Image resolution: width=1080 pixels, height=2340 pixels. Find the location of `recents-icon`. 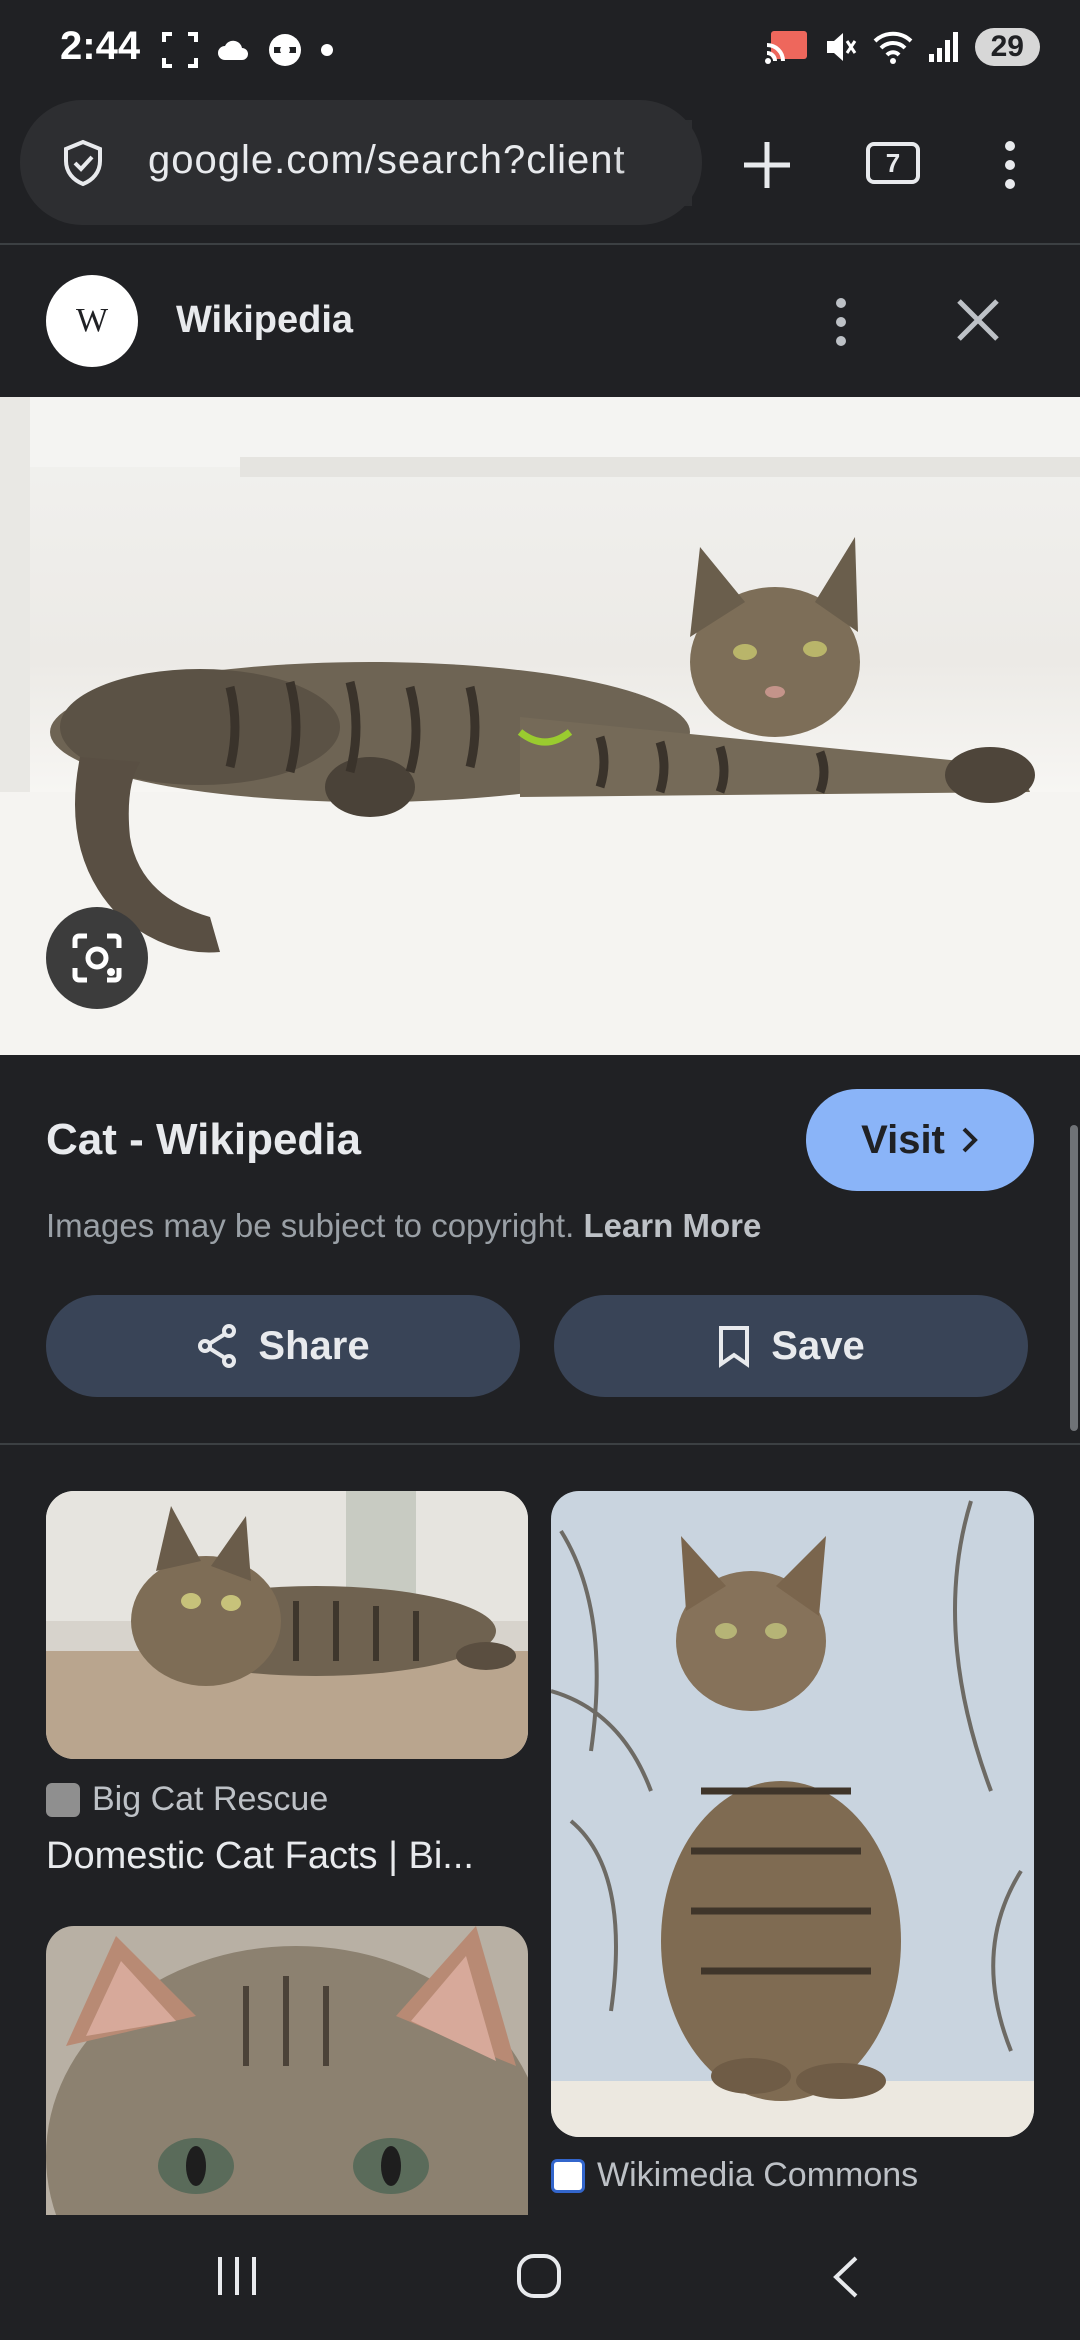

recents-icon is located at coordinates (237, 2276).